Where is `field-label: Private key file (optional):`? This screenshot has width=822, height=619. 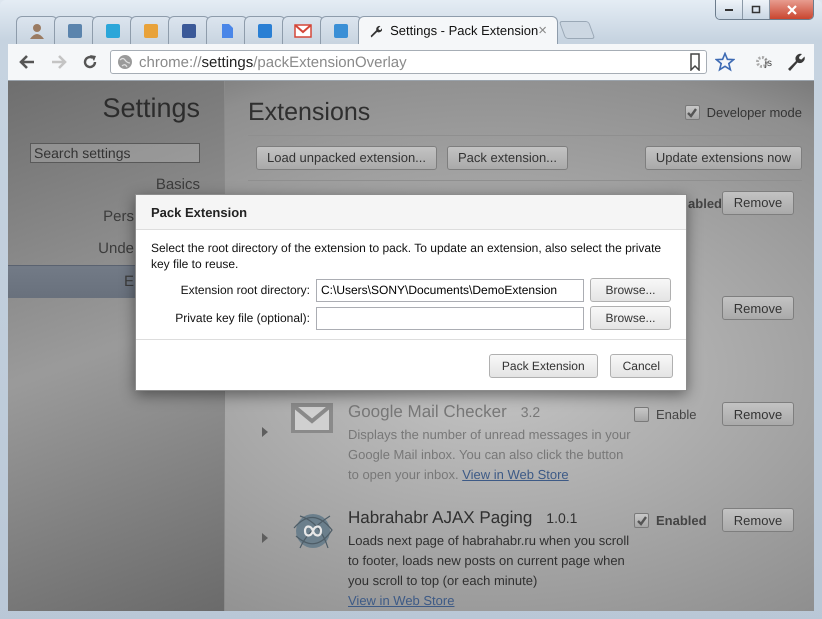
field-label: Private key file (optional): is located at coordinates (242, 318).